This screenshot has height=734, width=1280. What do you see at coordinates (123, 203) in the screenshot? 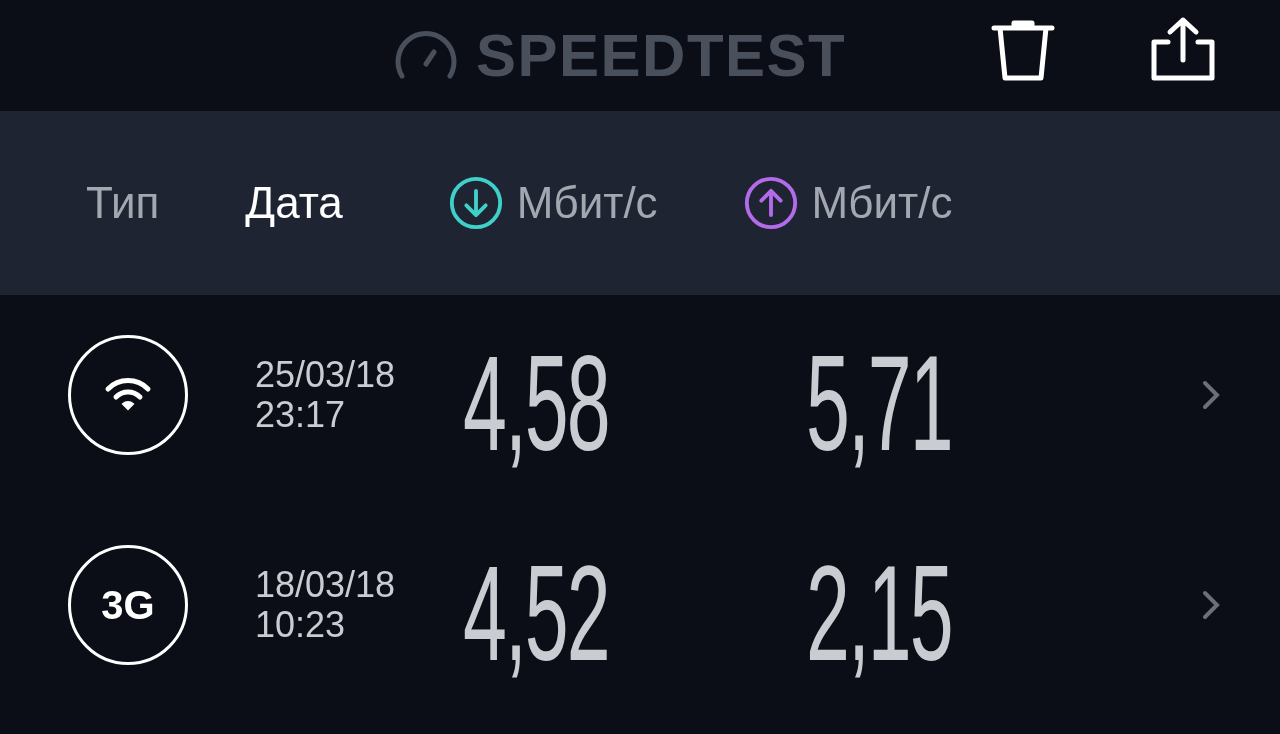
I see `column-header: Тип` at bounding box center [123, 203].